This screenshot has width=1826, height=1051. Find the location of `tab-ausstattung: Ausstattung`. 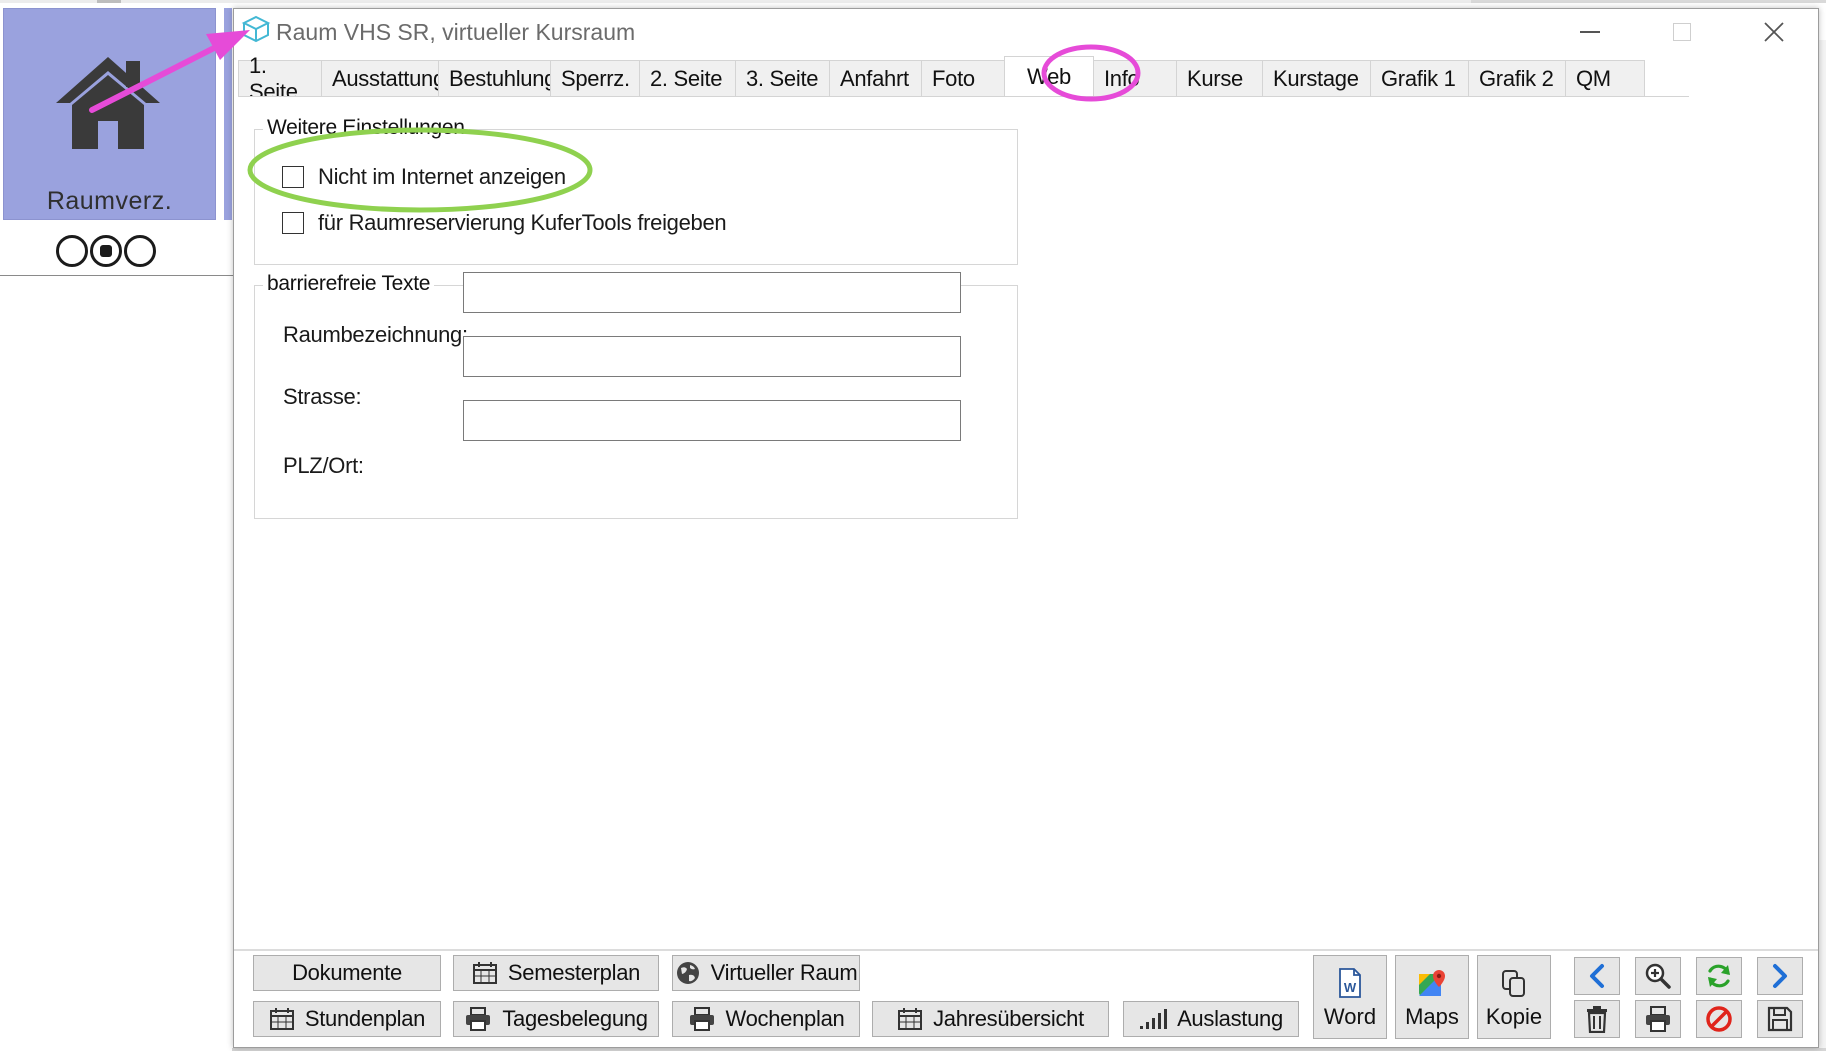

tab-ausstattung: Ausstattung is located at coordinates (383, 78).